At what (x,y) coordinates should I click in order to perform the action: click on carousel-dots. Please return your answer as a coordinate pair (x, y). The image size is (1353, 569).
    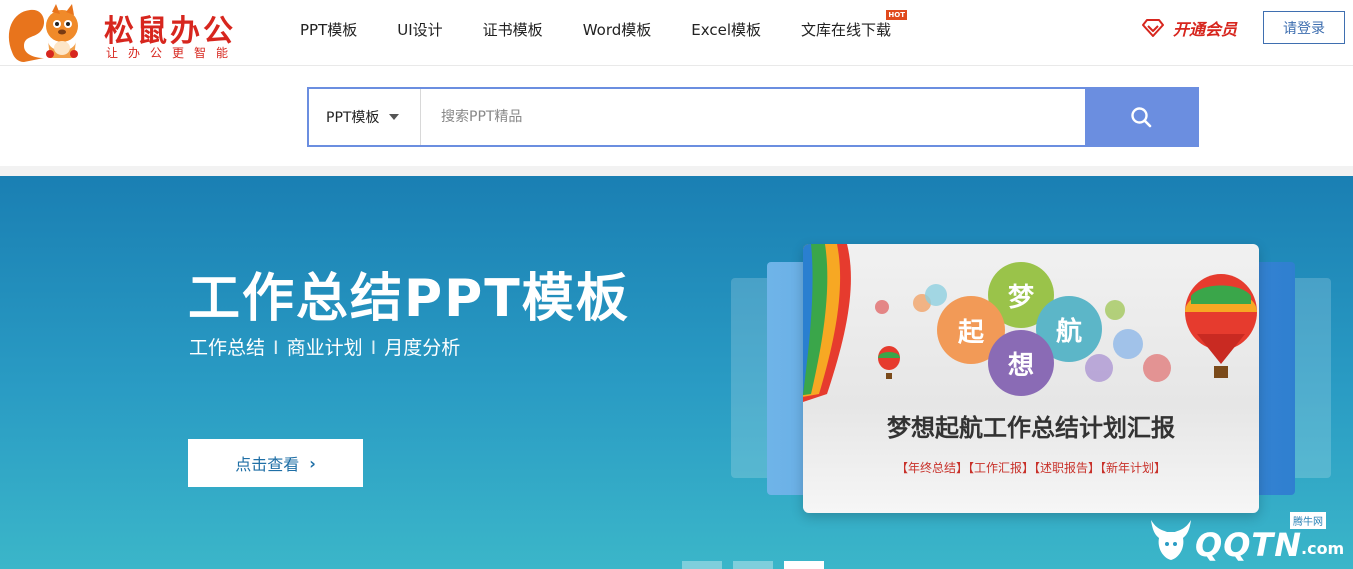
    Looking at the image, I should click on (758, 565).